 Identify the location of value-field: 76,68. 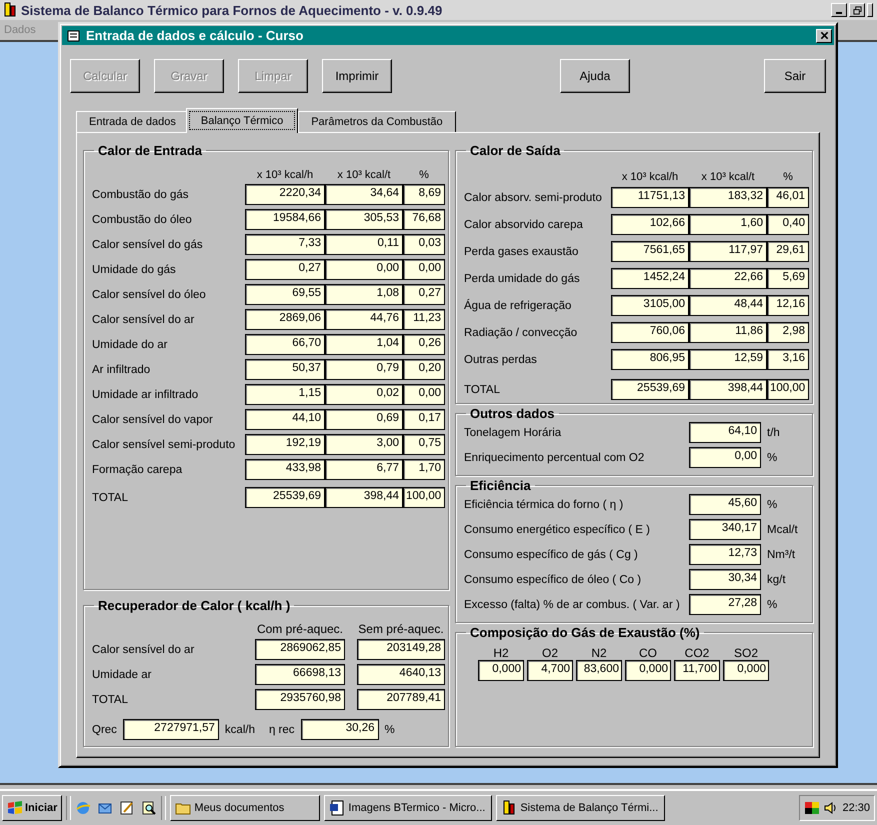
(424, 219).